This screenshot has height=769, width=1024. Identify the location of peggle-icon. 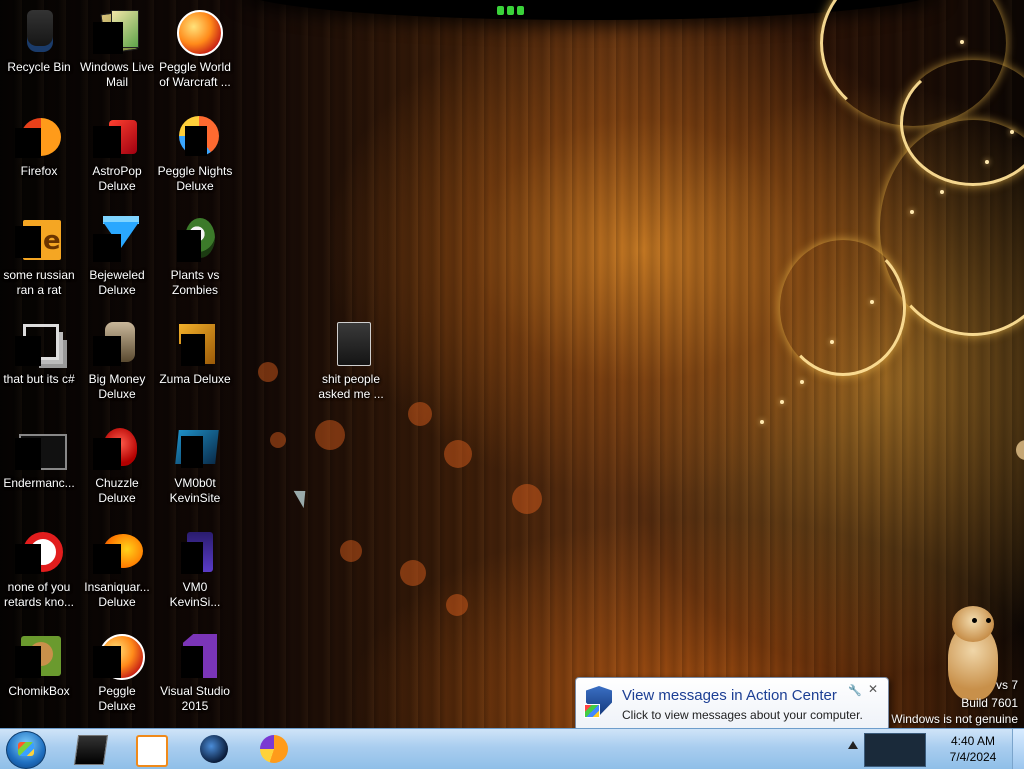
(197, 32).